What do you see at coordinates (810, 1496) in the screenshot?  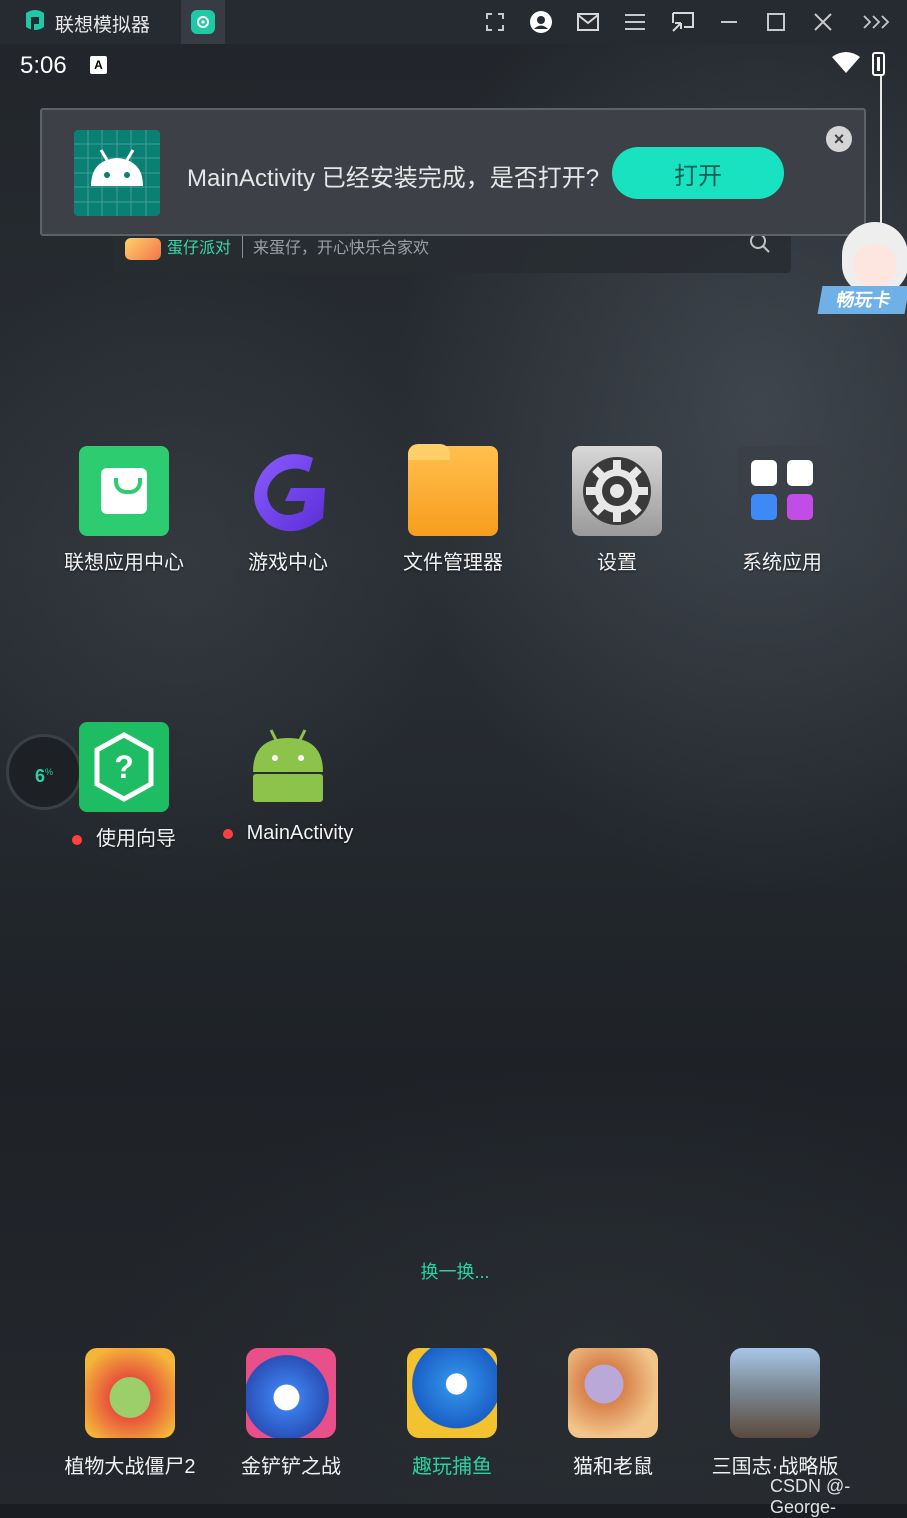 I see `csdn-watermark: CSDN @-George-` at bounding box center [810, 1496].